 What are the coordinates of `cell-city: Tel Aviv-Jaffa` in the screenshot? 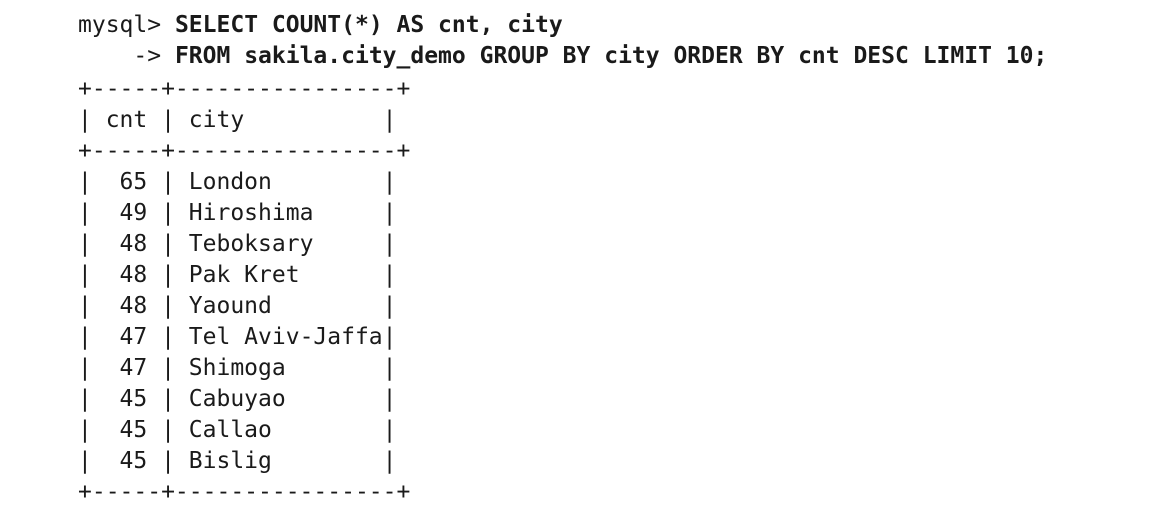 It's located at (285, 337).